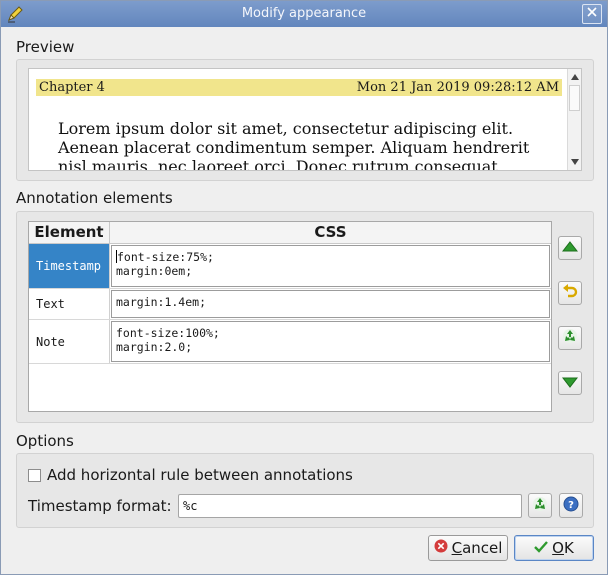 This screenshot has width=608, height=575. I want to click on ok-mnemonic: O, so click(558, 548).